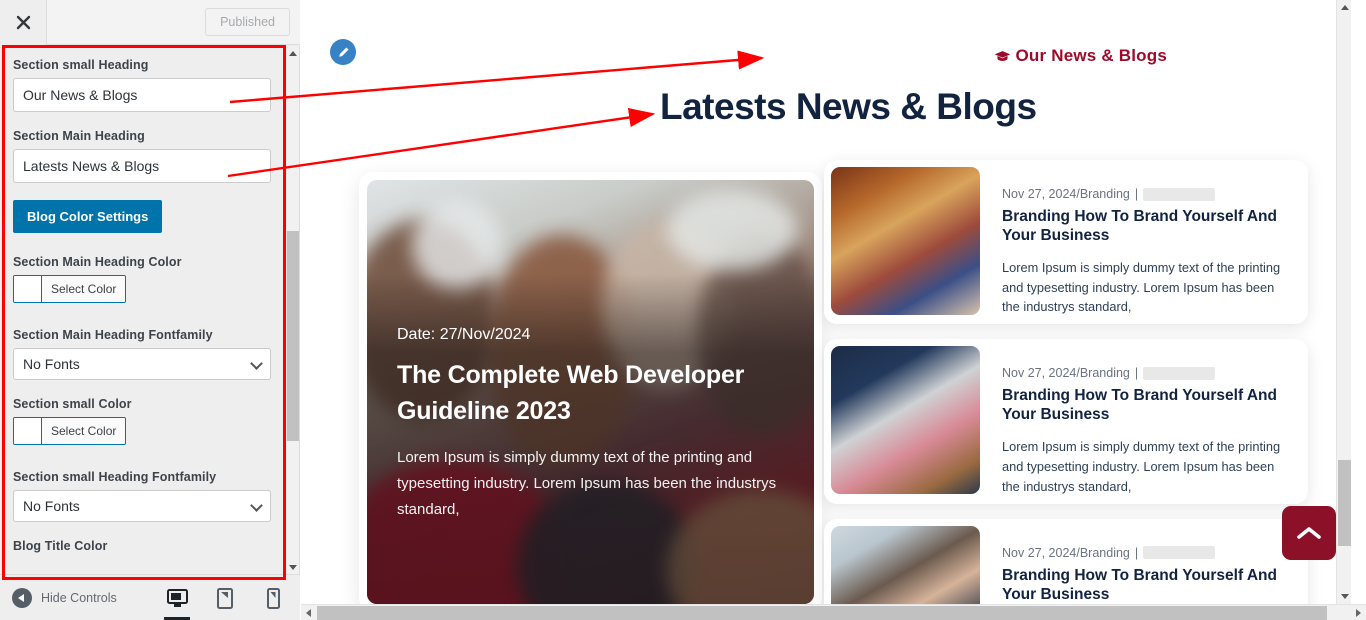 Image resolution: width=1366 pixels, height=620 pixels. What do you see at coordinates (1091, 55) in the screenshot?
I see `section-small-heading-text: Our News & Blogs` at bounding box center [1091, 55].